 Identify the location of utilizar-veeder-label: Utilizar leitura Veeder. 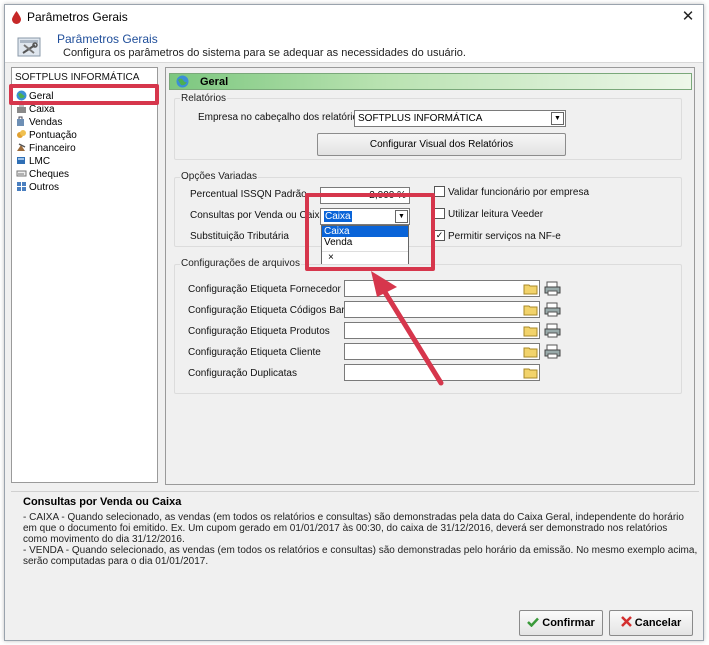
(496, 214).